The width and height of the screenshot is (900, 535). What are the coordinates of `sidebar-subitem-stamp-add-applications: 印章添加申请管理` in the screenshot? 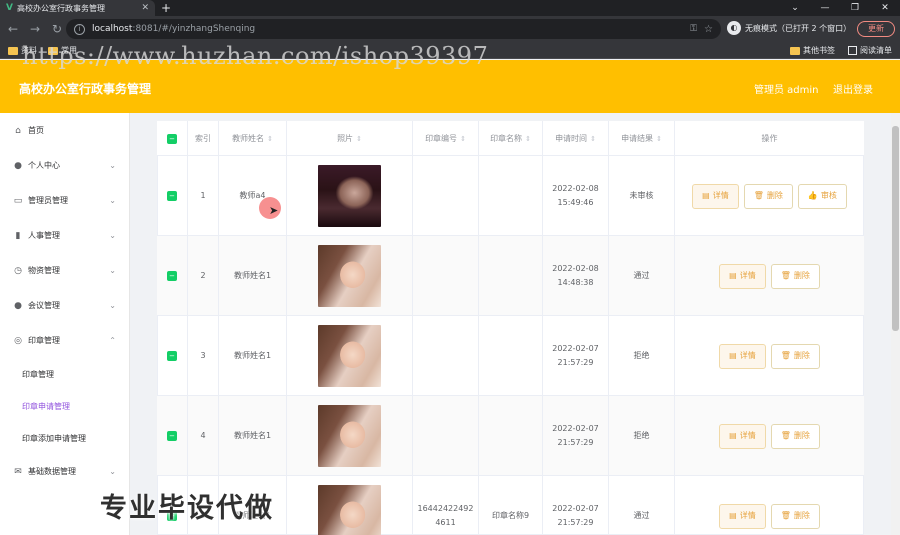 It's located at (65, 438).